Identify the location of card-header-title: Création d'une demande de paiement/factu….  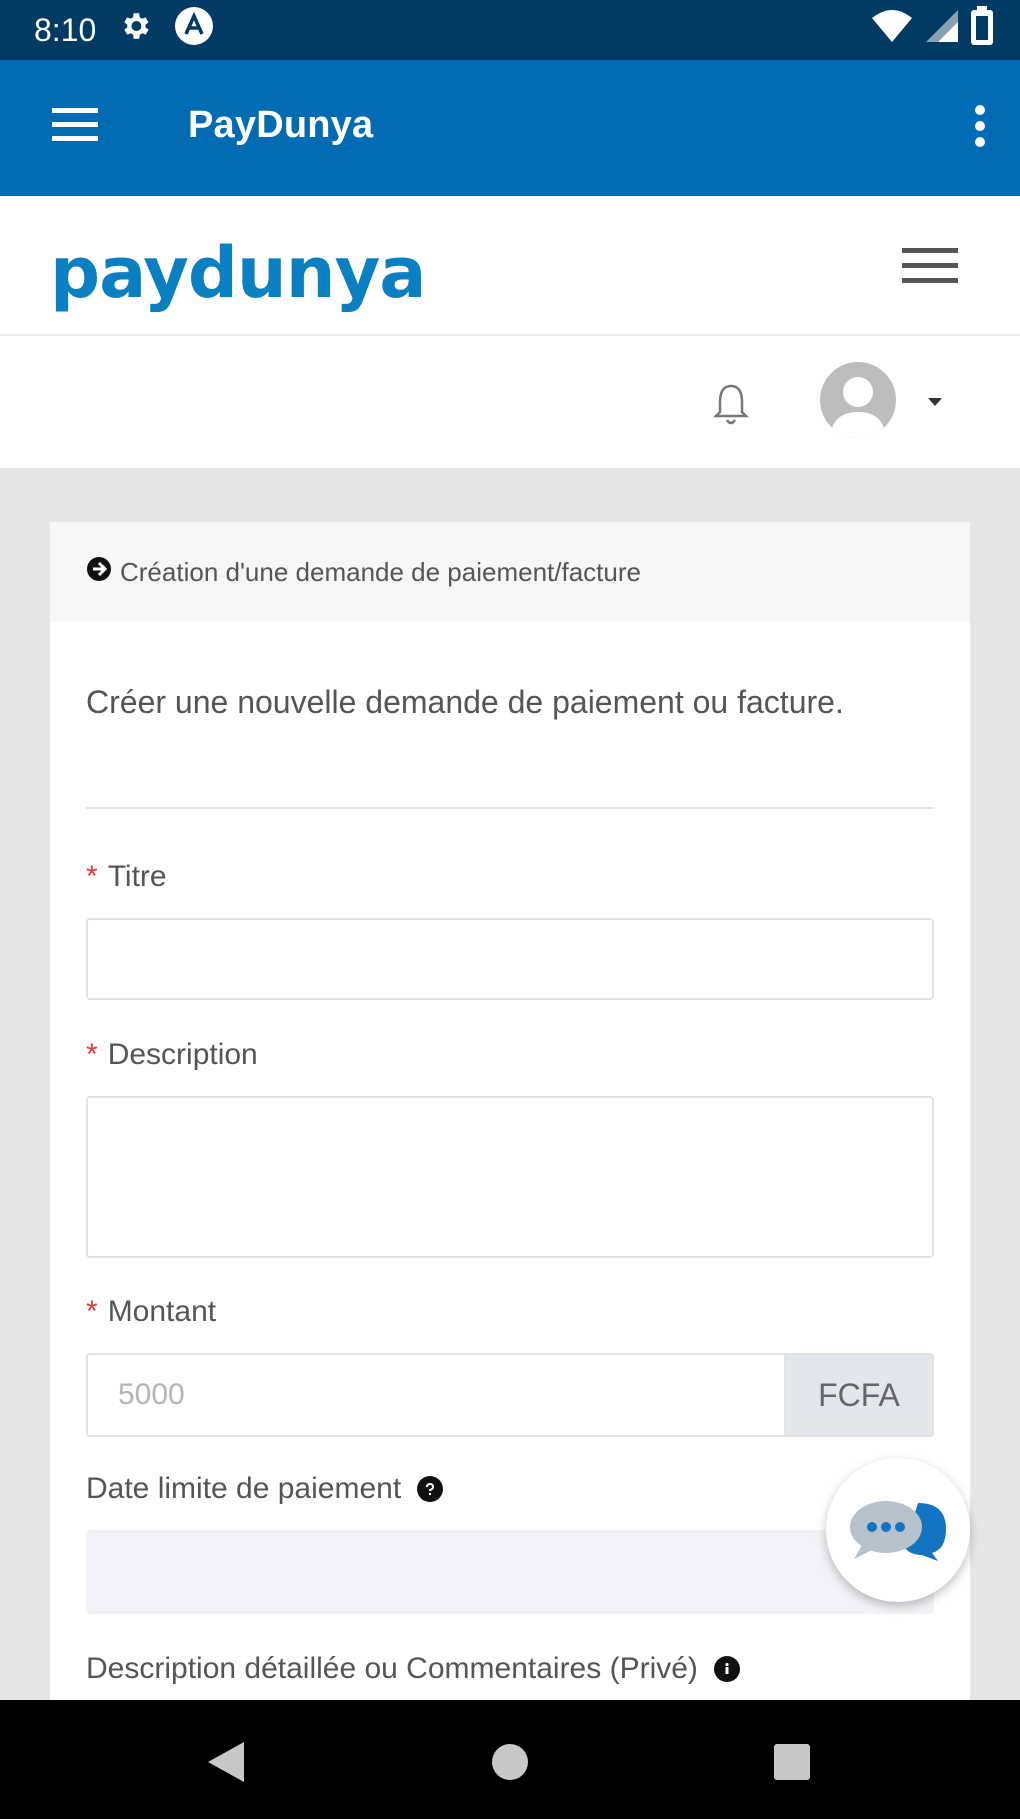
(380, 571).